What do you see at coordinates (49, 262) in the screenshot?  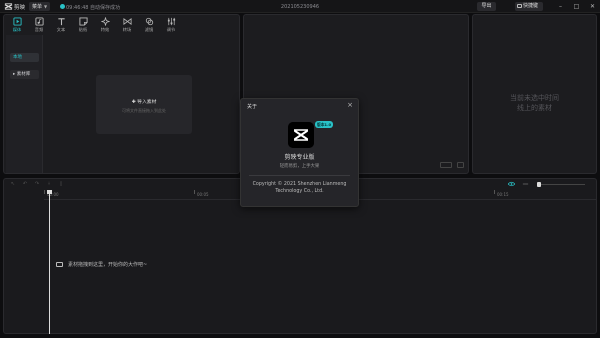 I see `playhead` at bounding box center [49, 262].